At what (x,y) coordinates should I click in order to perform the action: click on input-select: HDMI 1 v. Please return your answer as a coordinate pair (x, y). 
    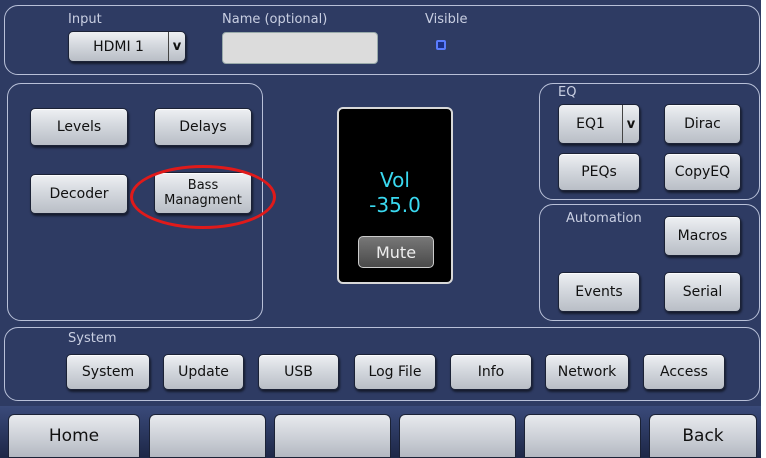
    Looking at the image, I should click on (127, 46).